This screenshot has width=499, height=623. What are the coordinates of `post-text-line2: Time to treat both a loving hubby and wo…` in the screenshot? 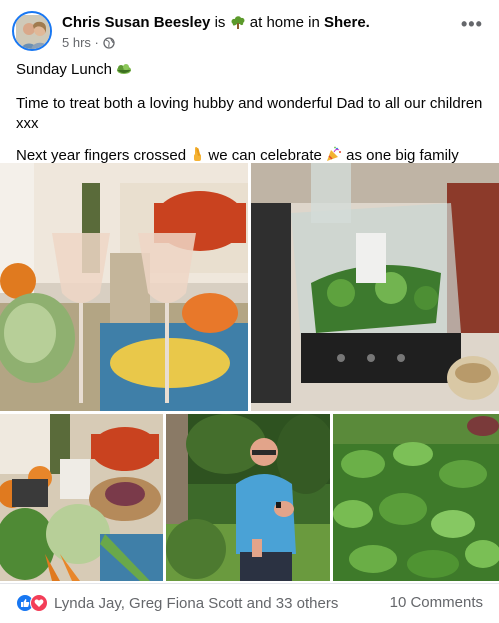 It's located at (249, 113).